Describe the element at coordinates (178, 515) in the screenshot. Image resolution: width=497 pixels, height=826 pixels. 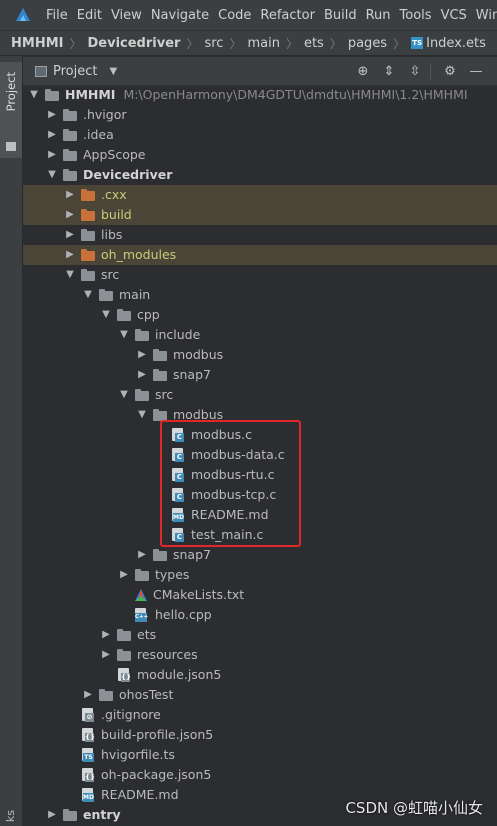
I see `markdown-file-icon: MD` at that location.